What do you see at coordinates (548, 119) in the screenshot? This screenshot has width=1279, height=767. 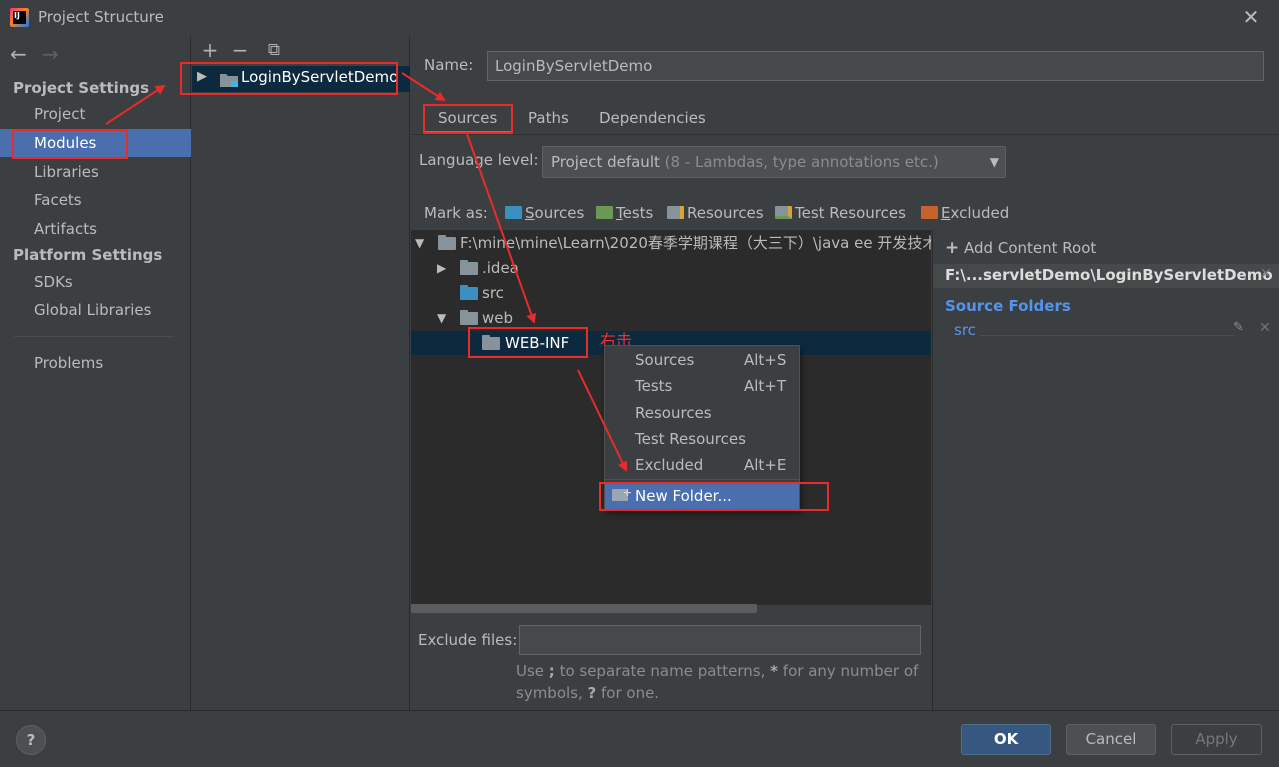 I see `tab-paths: Paths` at bounding box center [548, 119].